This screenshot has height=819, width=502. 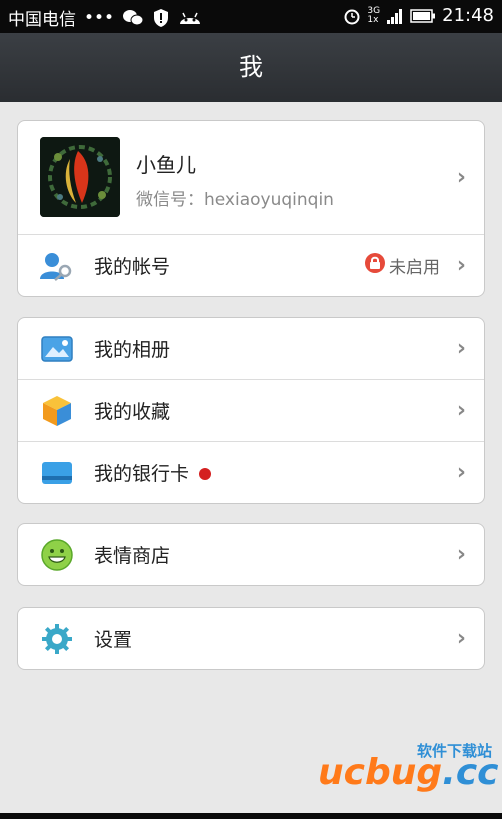 I want to click on smiley-icon, so click(x=57, y=555).